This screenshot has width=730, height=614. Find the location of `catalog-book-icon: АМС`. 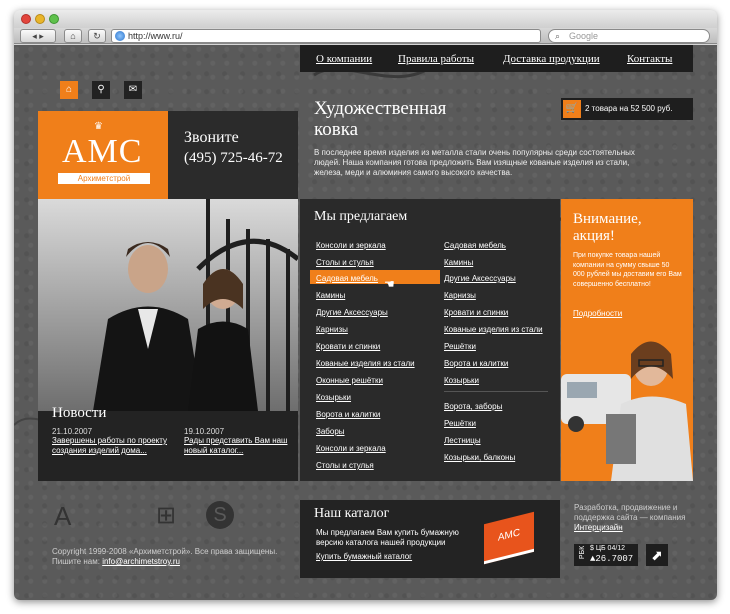

catalog-book-icon: АМС is located at coordinates (509, 538).